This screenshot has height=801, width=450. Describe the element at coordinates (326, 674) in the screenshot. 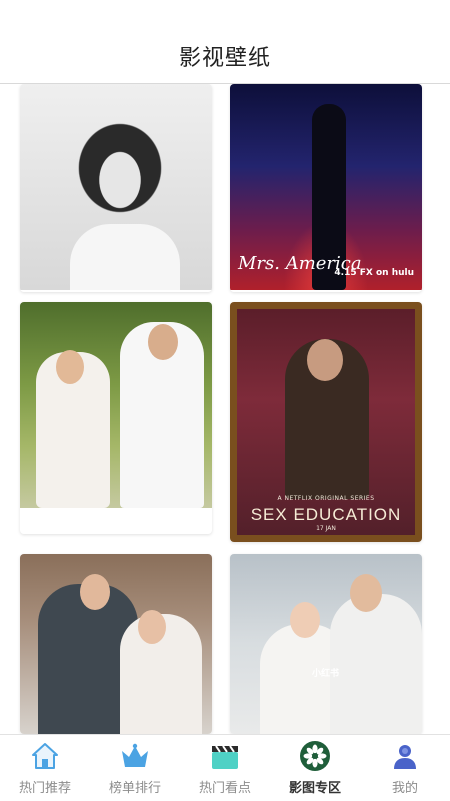

I see `watermark: 小红书` at that location.